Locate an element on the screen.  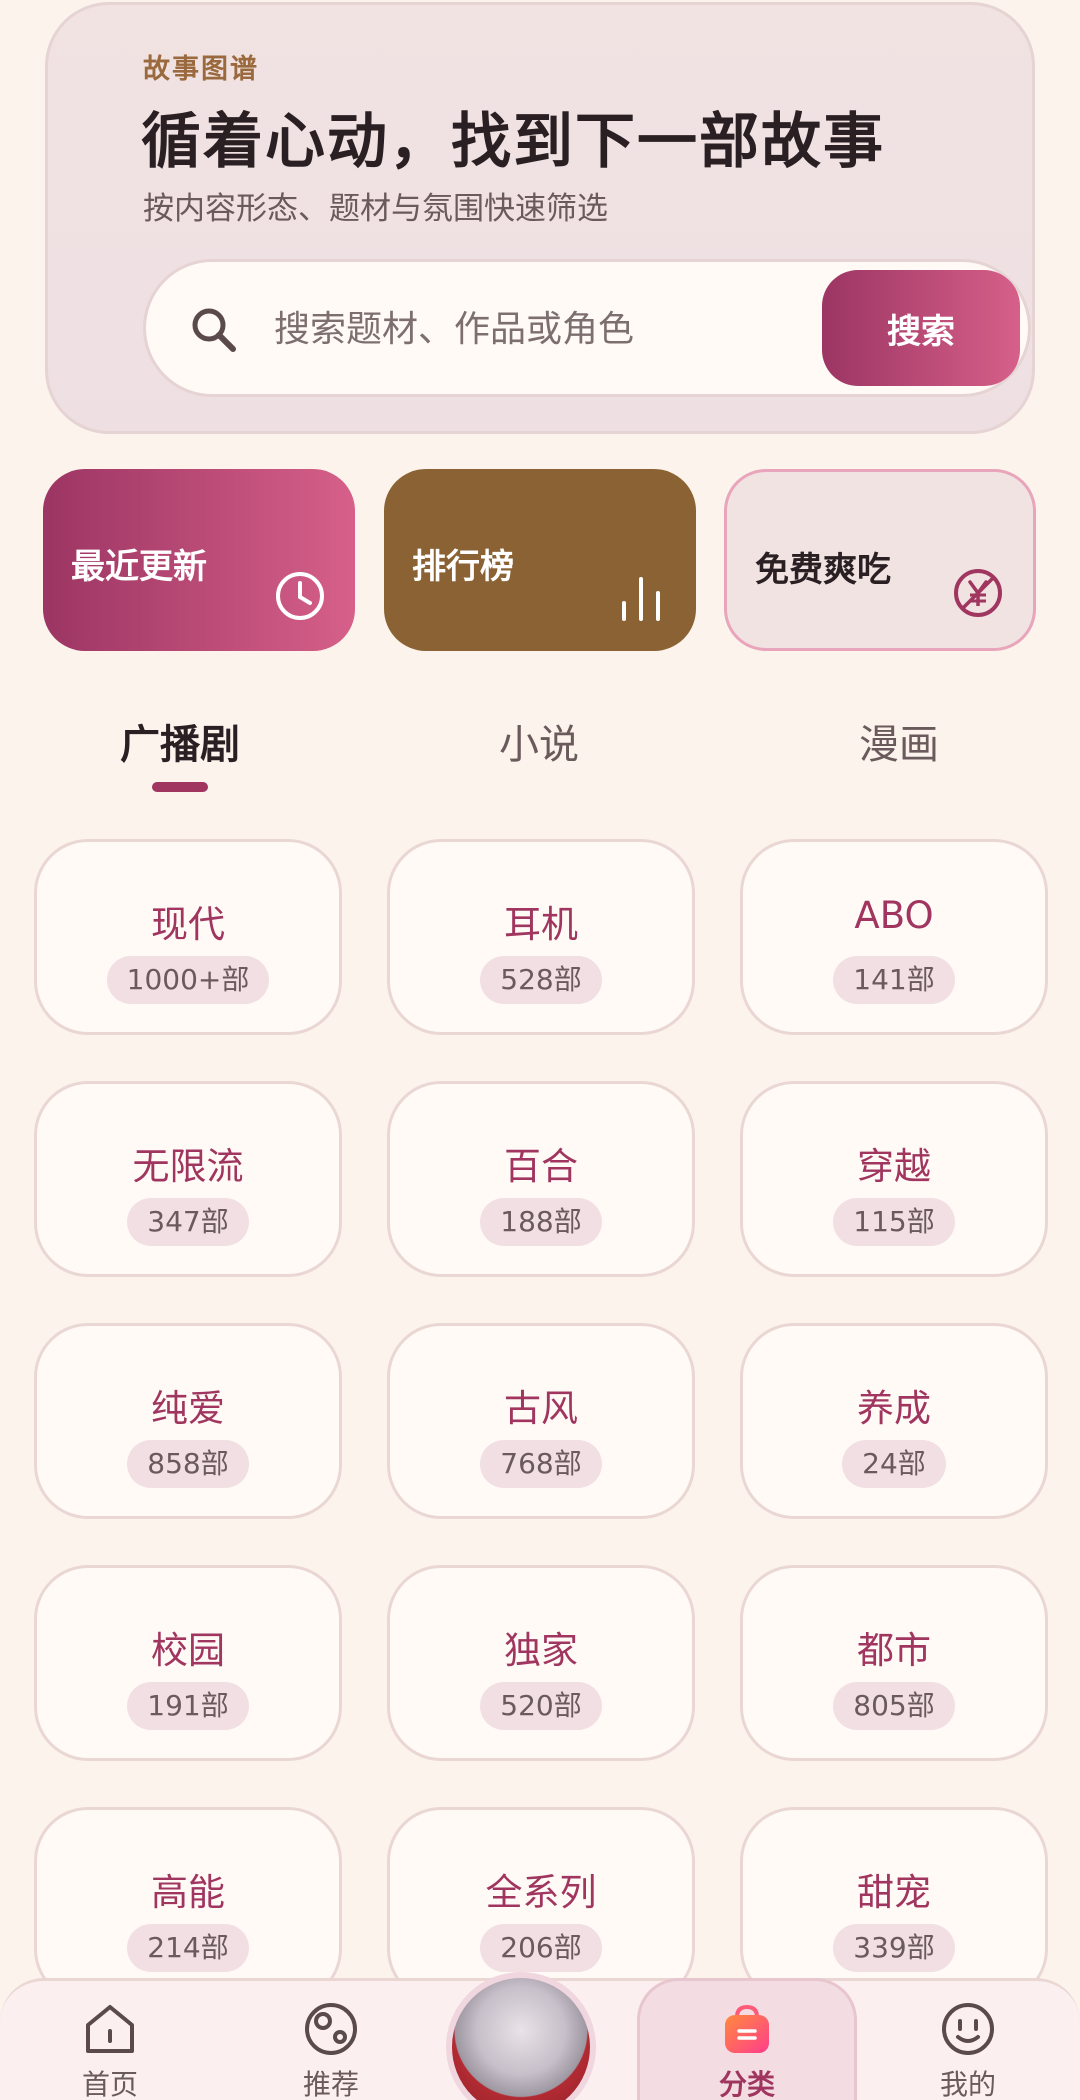
category-card: 百合 188部 is located at coordinates (541, 1179).